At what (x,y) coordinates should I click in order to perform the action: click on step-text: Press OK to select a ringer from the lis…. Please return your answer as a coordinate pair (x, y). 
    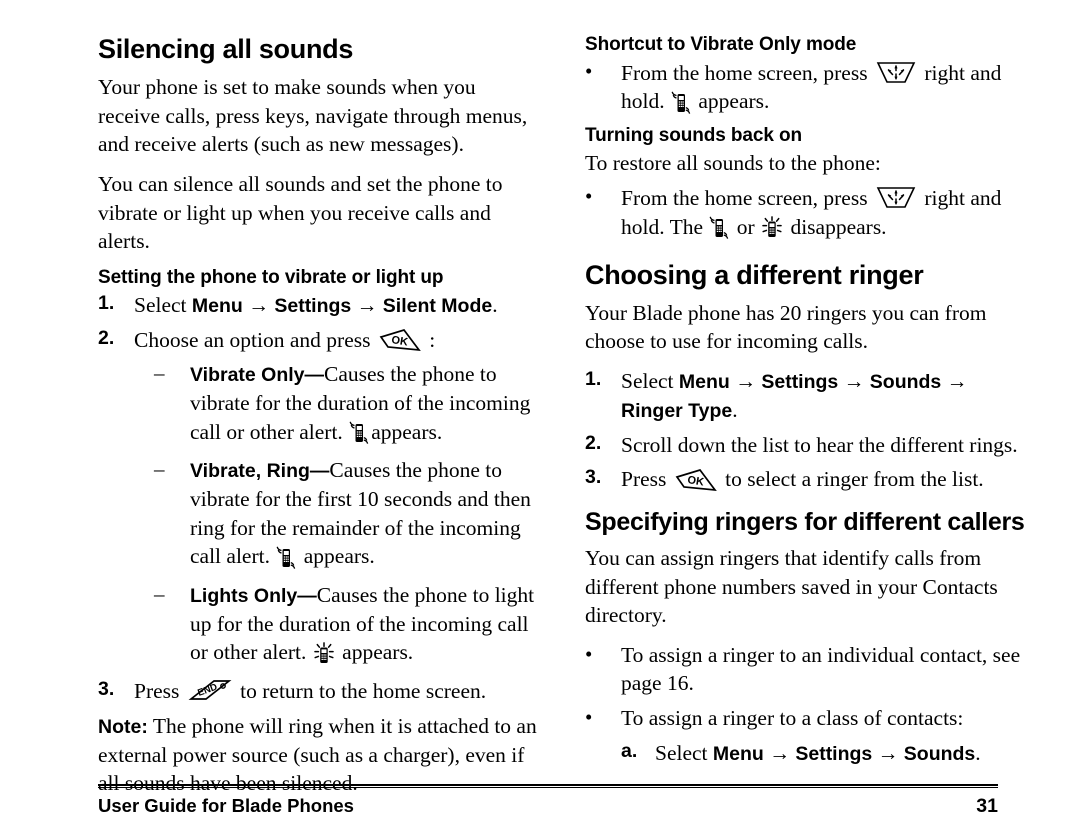
    Looking at the image, I should click on (824, 479).